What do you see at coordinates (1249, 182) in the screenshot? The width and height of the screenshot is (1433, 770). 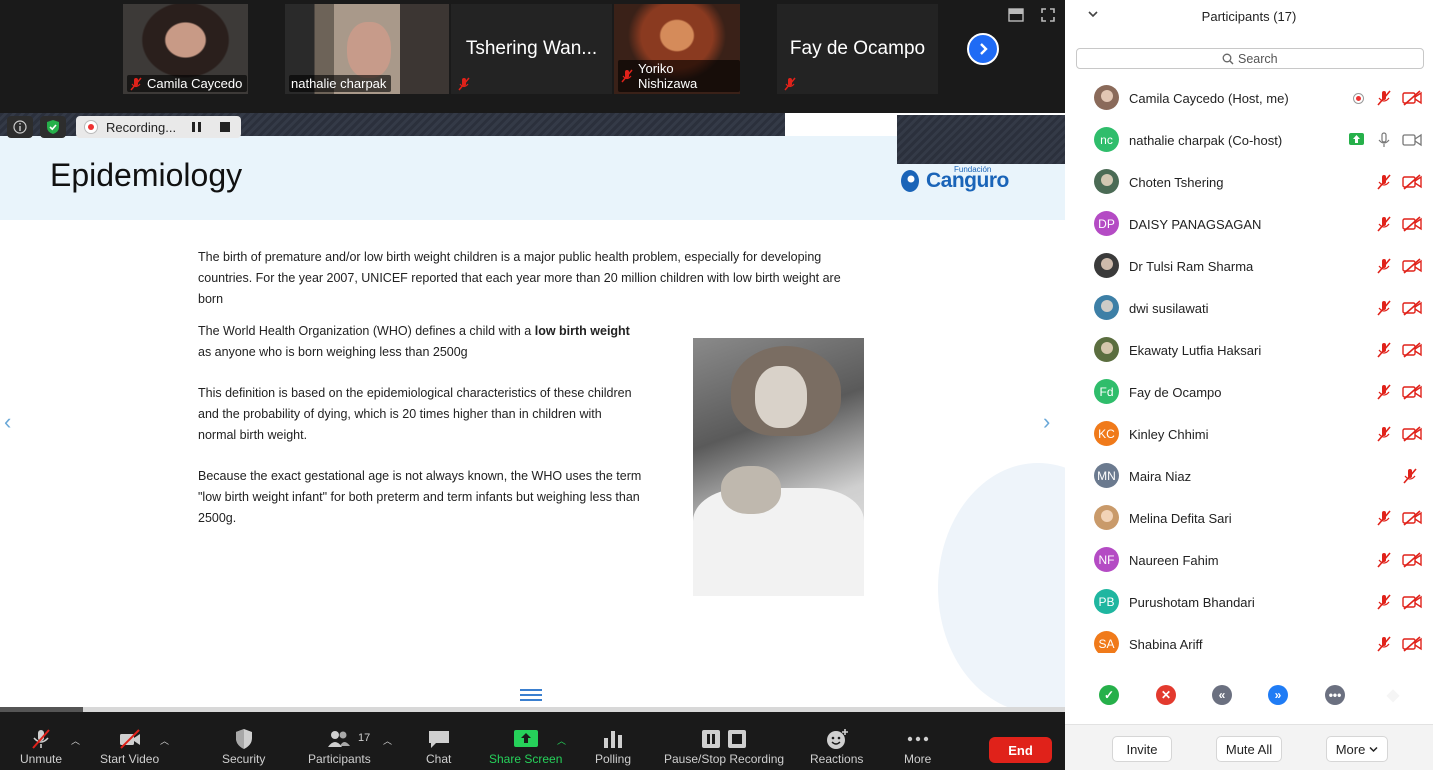 I see `participant-row: Choten Tshering` at bounding box center [1249, 182].